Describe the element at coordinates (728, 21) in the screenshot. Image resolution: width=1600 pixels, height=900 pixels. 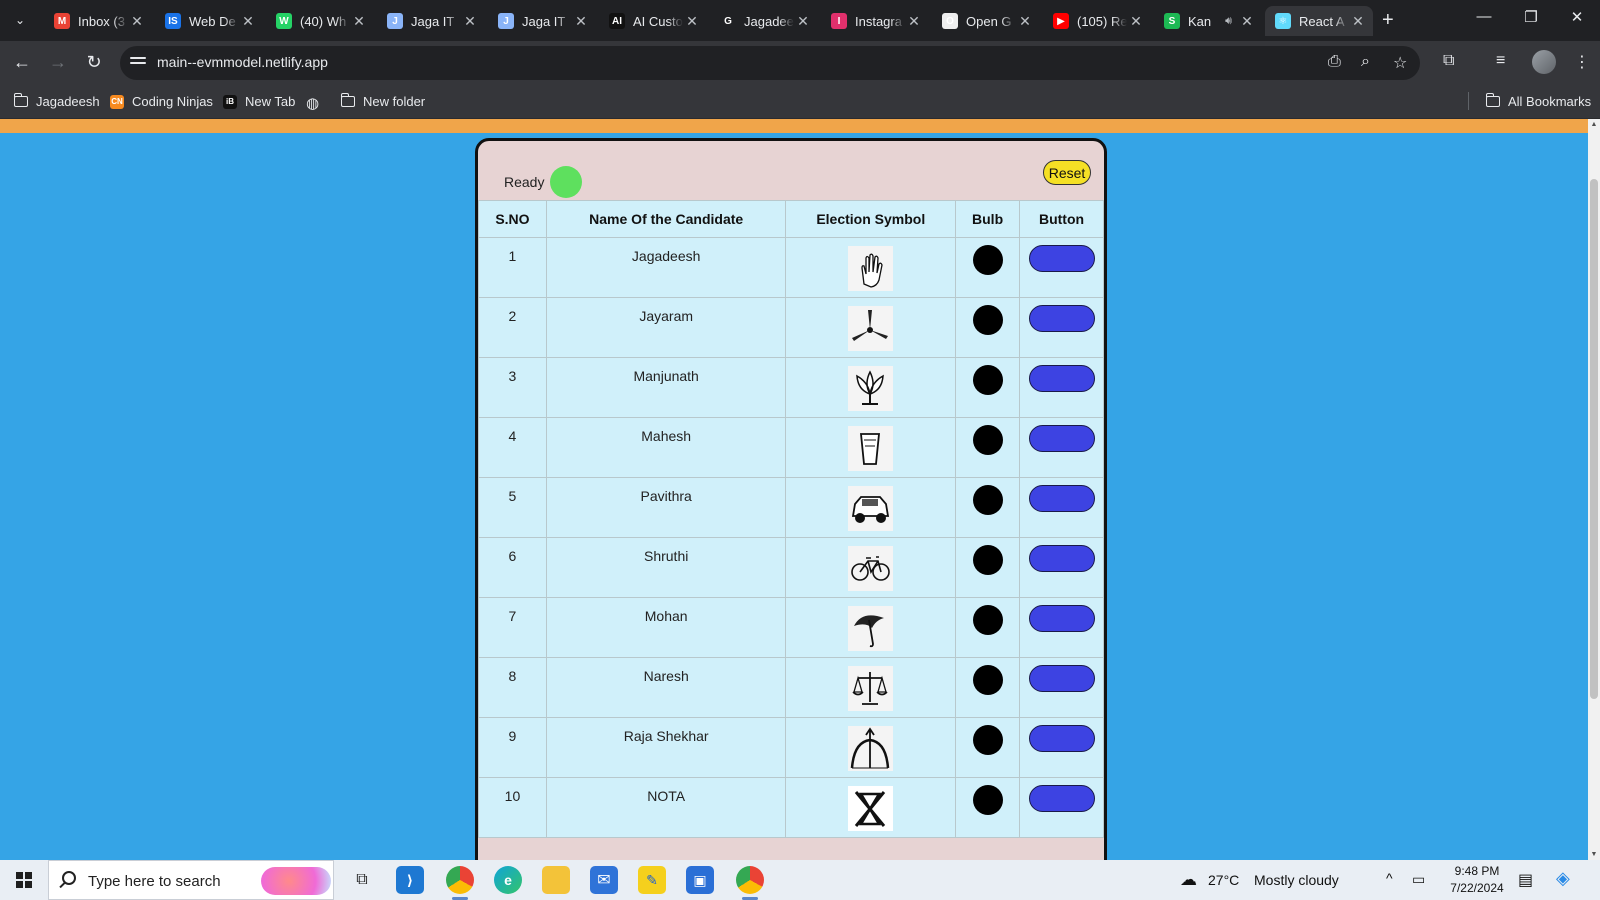
I see `github-icon: G` at that location.